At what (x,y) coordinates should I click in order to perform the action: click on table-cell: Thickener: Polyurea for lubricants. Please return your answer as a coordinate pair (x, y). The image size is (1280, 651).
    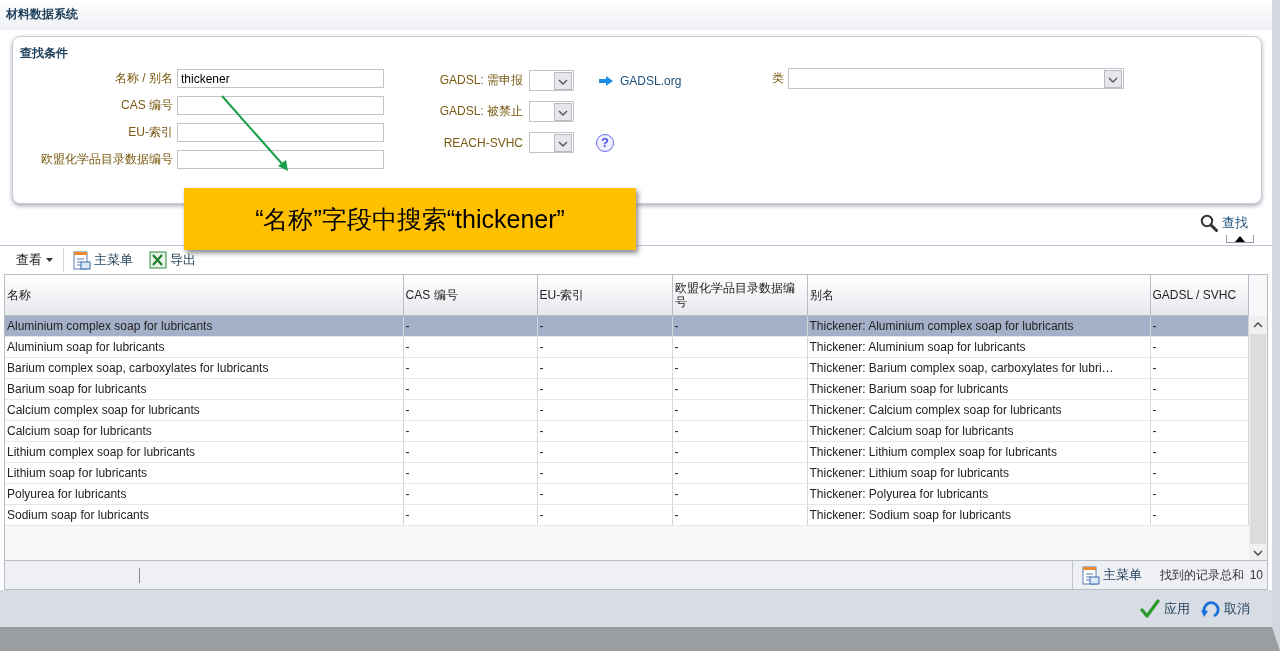
    Looking at the image, I should click on (978, 494).